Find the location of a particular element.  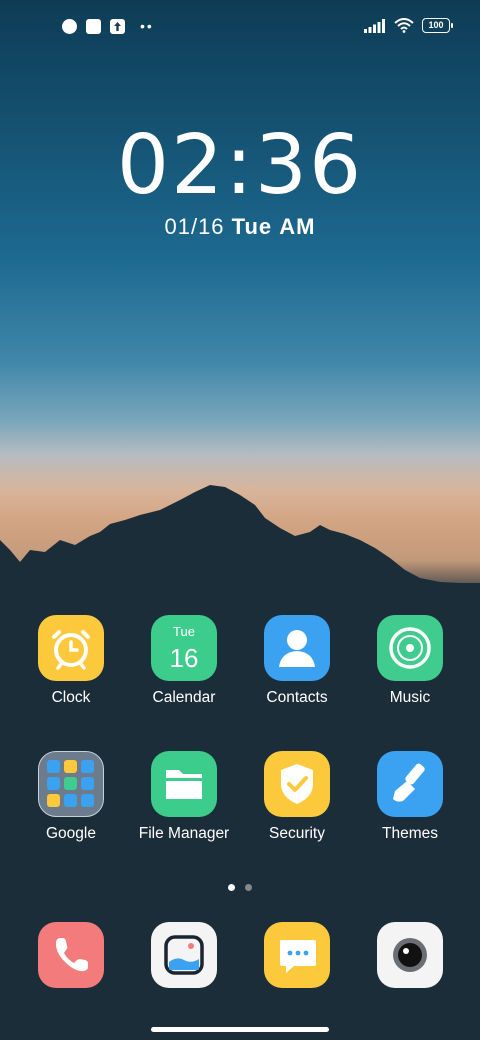

phone-icon is located at coordinates (71, 955).